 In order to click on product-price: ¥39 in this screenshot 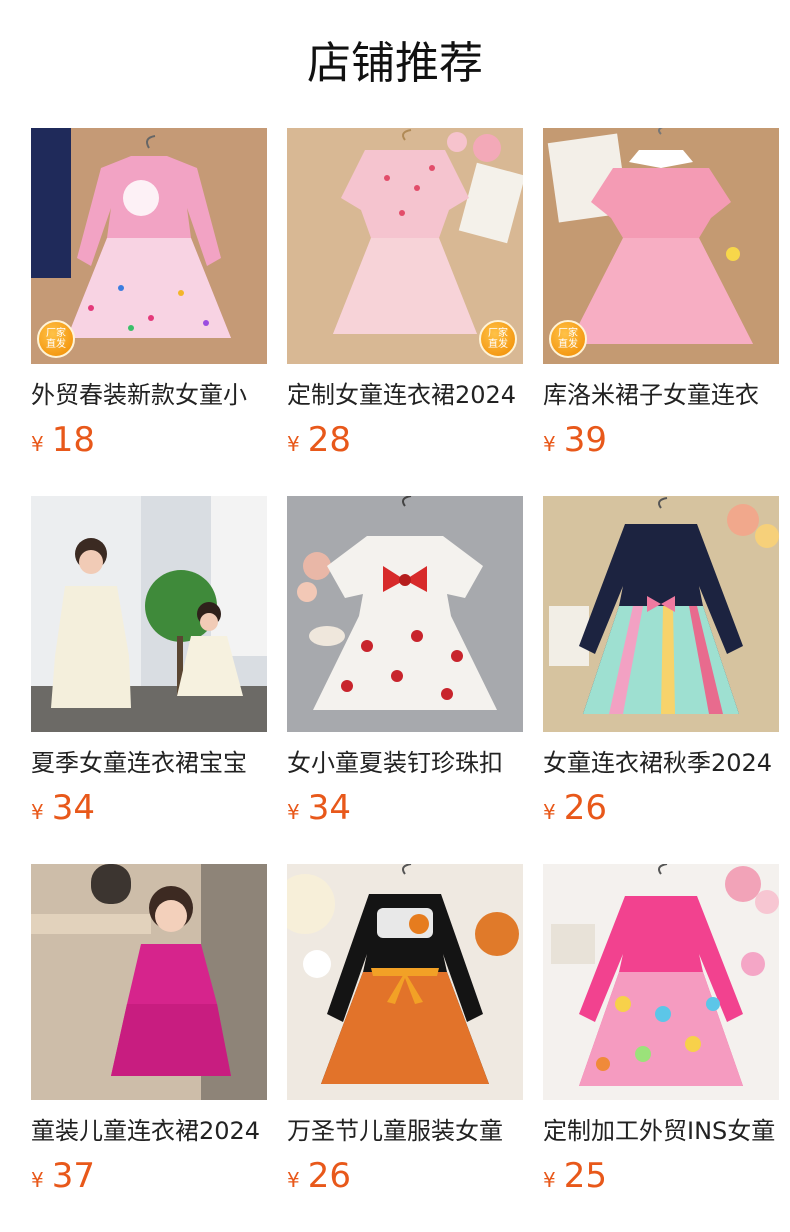, I will do `click(661, 443)`.